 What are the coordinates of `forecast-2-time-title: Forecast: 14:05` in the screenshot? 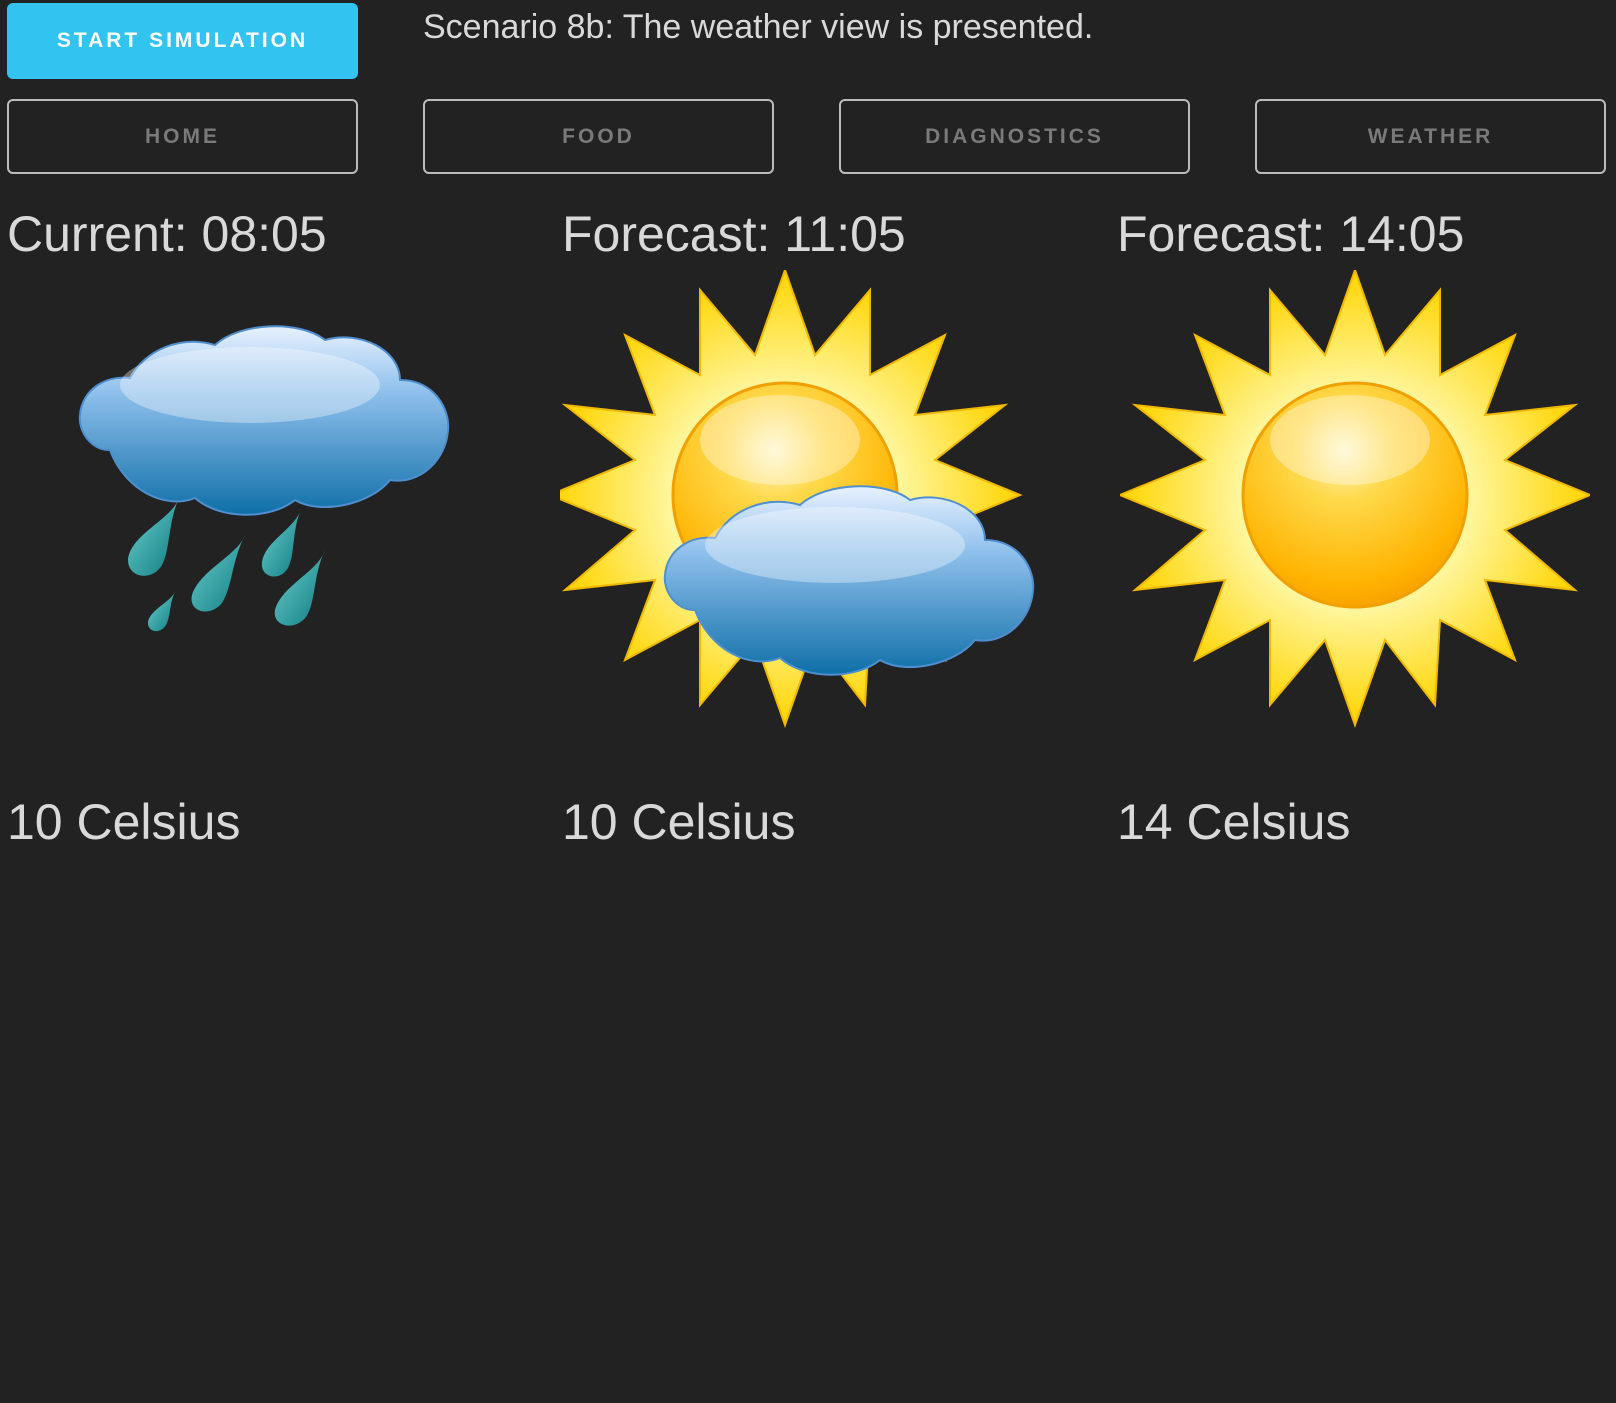 It's located at (1291, 234).